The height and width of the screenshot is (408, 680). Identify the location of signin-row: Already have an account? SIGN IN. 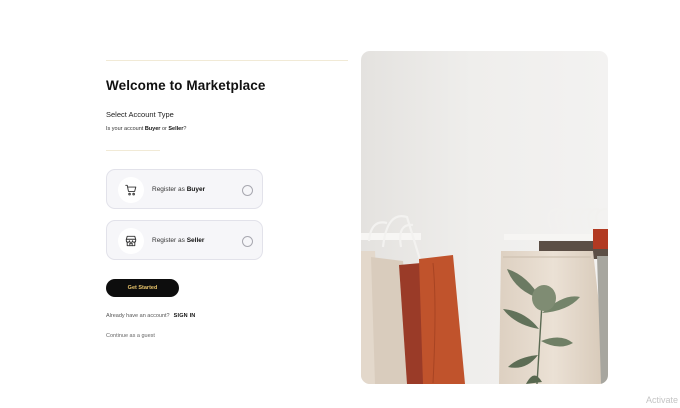
(150, 316).